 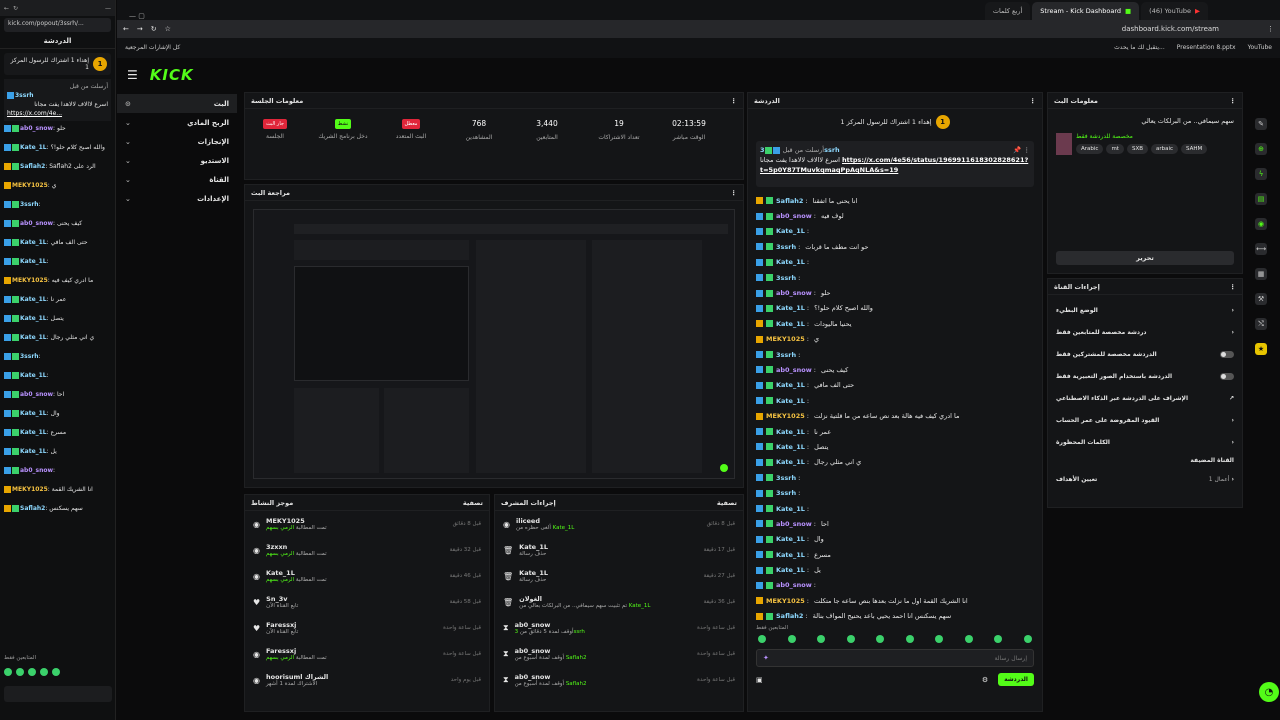 I want to click on chat-message: Saflah2: انا يحنى ما اتفقنا, so click(x=895, y=200).